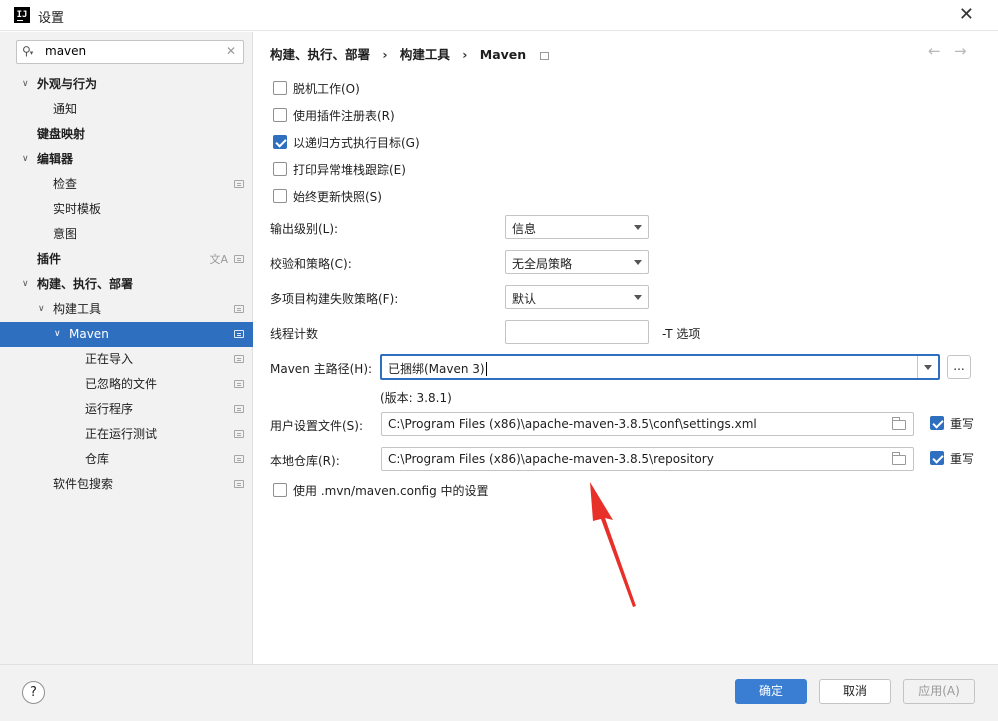 Image resolution: width=998 pixels, height=721 pixels. What do you see at coordinates (126, 484) in the screenshot?
I see `tree-item: 软件包搜索` at bounding box center [126, 484].